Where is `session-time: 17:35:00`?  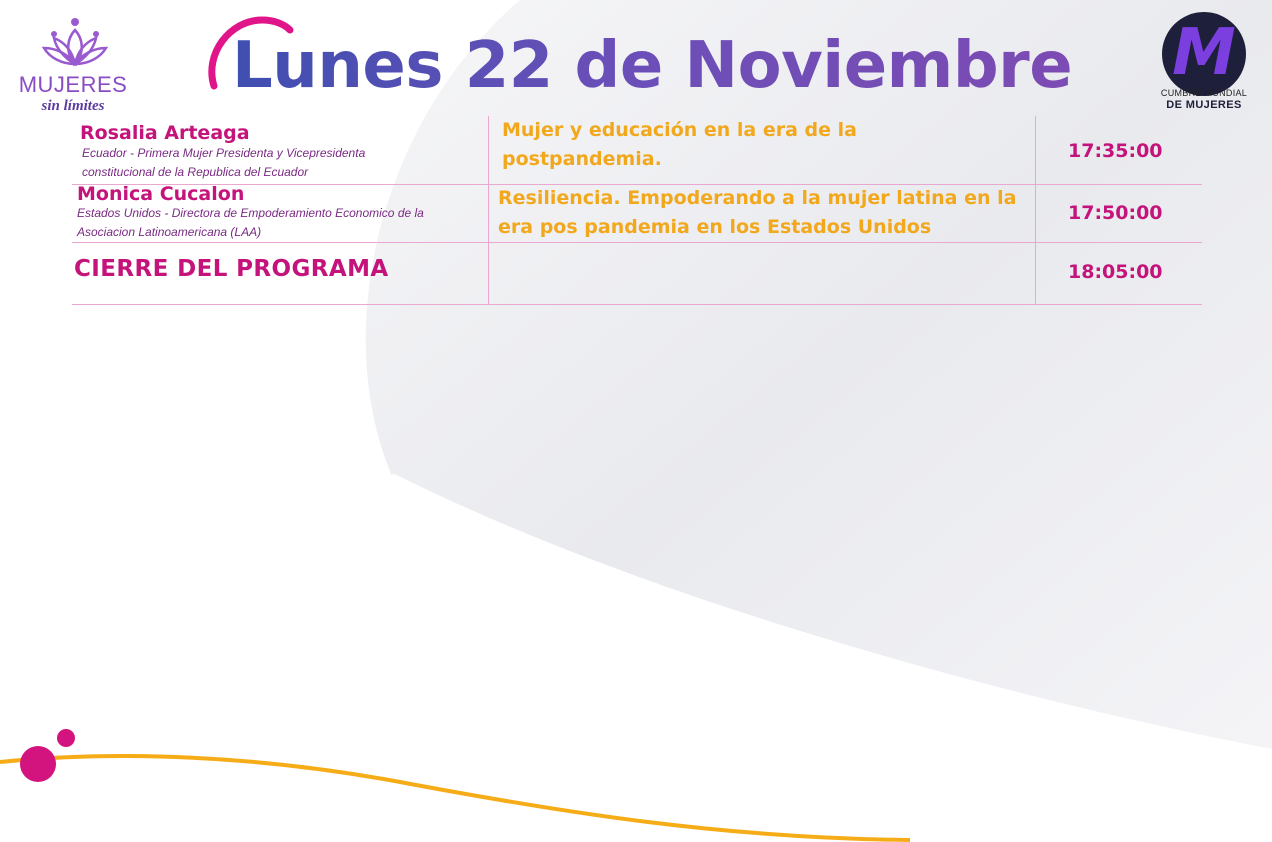
session-time: 17:35:00 is located at coordinates (1115, 151).